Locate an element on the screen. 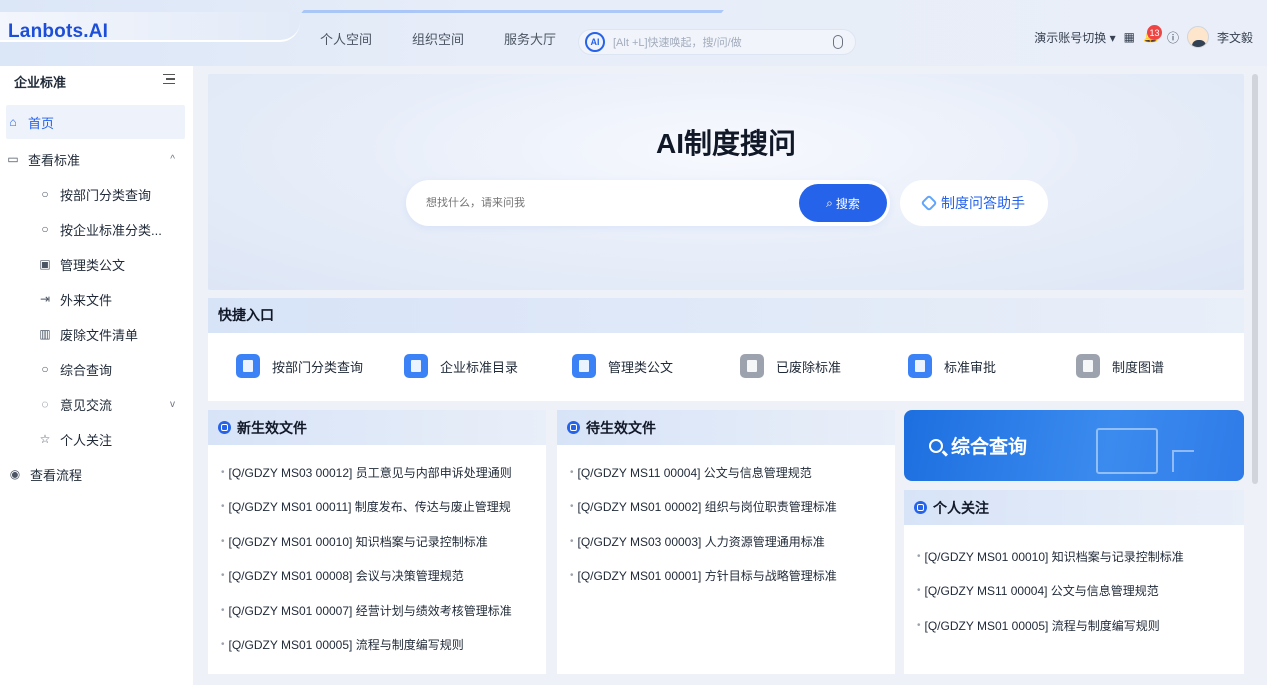 This screenshot has width=1267, height=685. sidebar-item-combined-search: ○ 综合查询 is located at coordinates (111, 369).